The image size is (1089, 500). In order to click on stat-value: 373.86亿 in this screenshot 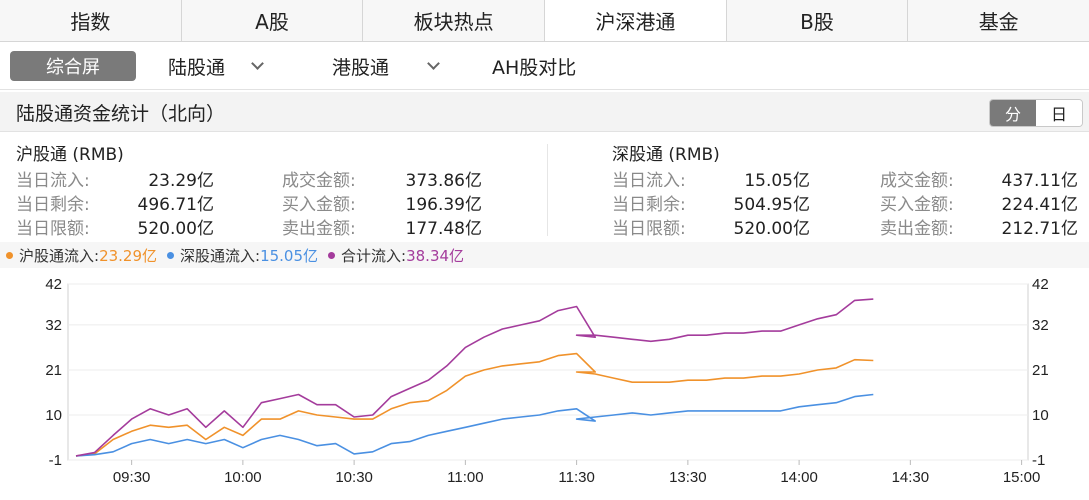, I will do `click(443, 181)`.